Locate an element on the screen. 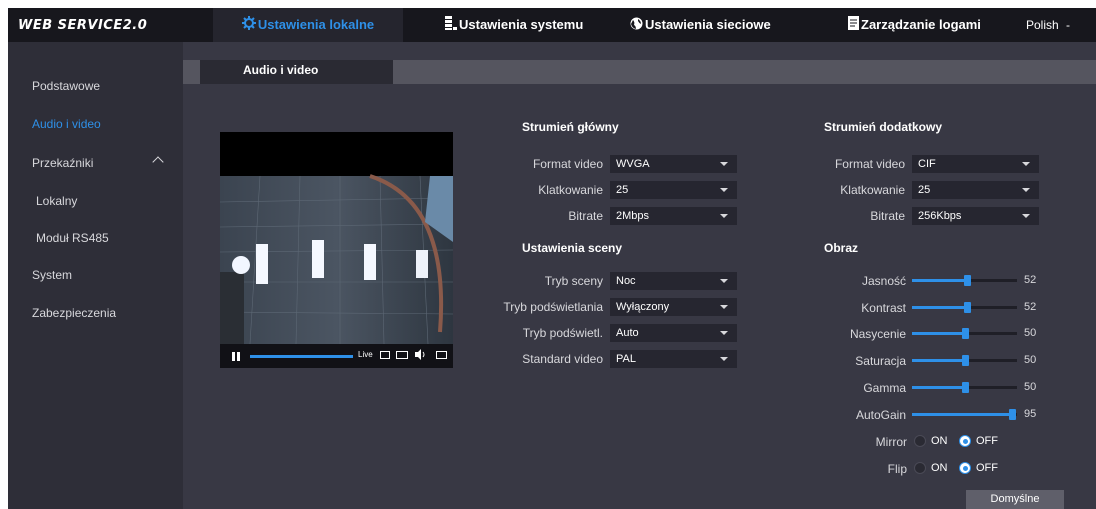 The height and width of the screenshot is (509, 1096). nav-tab-log-management: Zarządzanie logami is located at coordinates (914, 25).